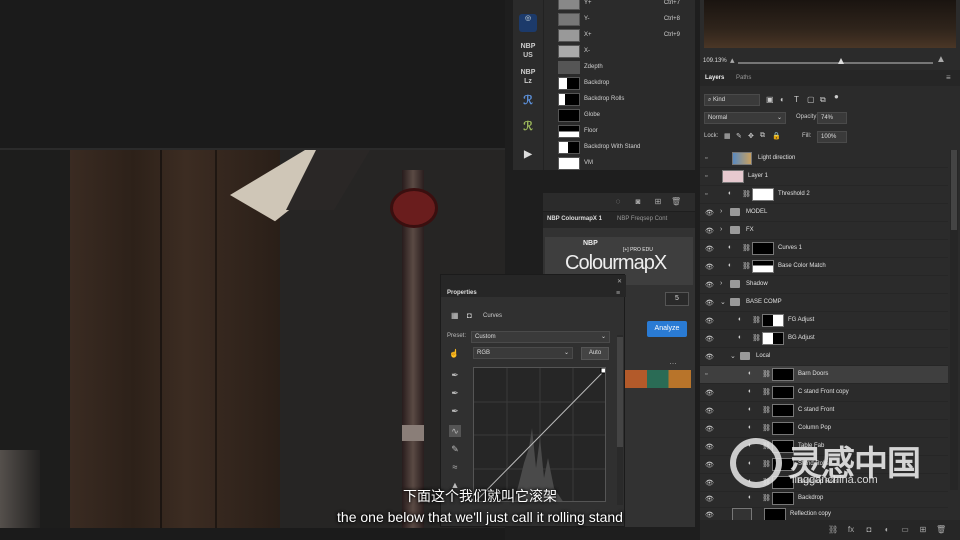 This screenshot has height=540, width=960. Describe the element at coordinates (528, 159) in the screenshot. I see `play-icon: ▶` at that location.